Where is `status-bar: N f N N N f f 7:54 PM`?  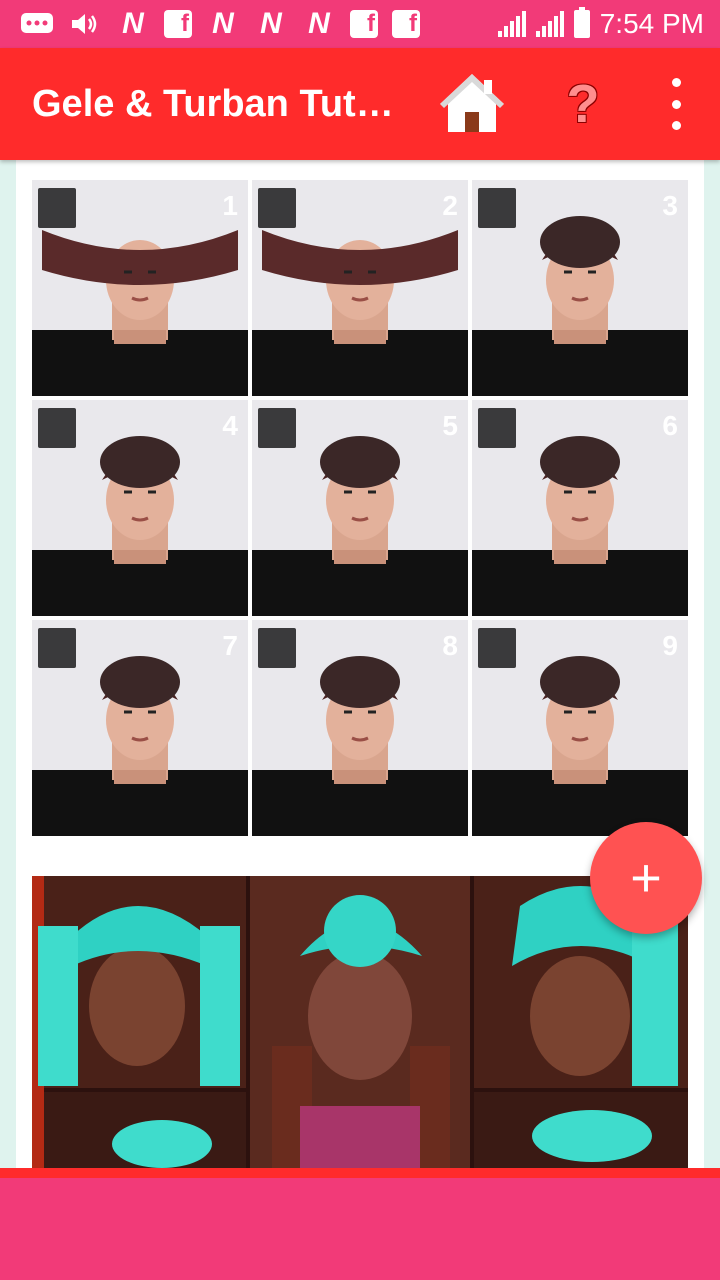
status-bar: N f N N N f f 7:54 PM is located at coordinates (360, 24).